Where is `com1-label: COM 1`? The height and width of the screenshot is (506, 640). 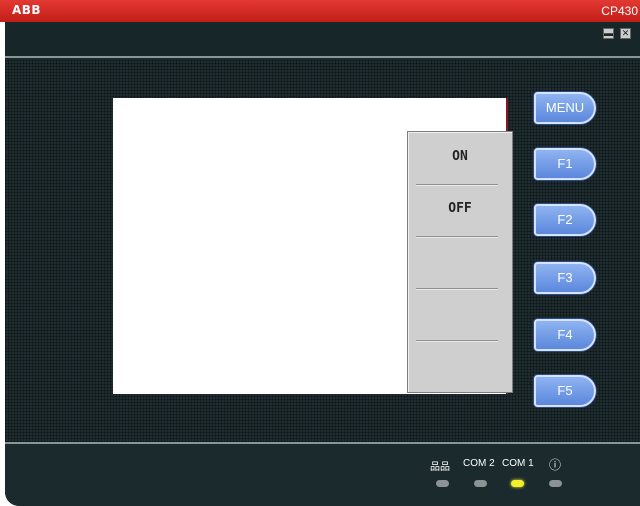
com1-label: COM 1 is located at coordinates (518, 463).